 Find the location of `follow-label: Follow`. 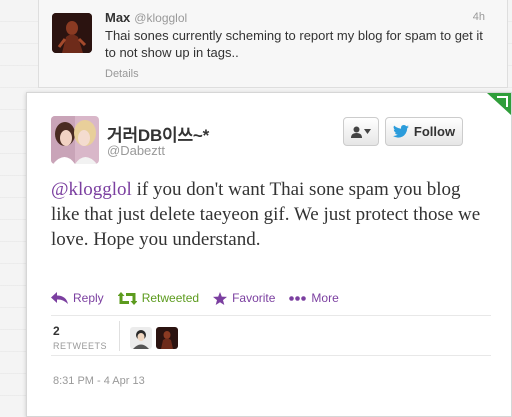

follow-label: Follow is located at coordinates (434, 131).